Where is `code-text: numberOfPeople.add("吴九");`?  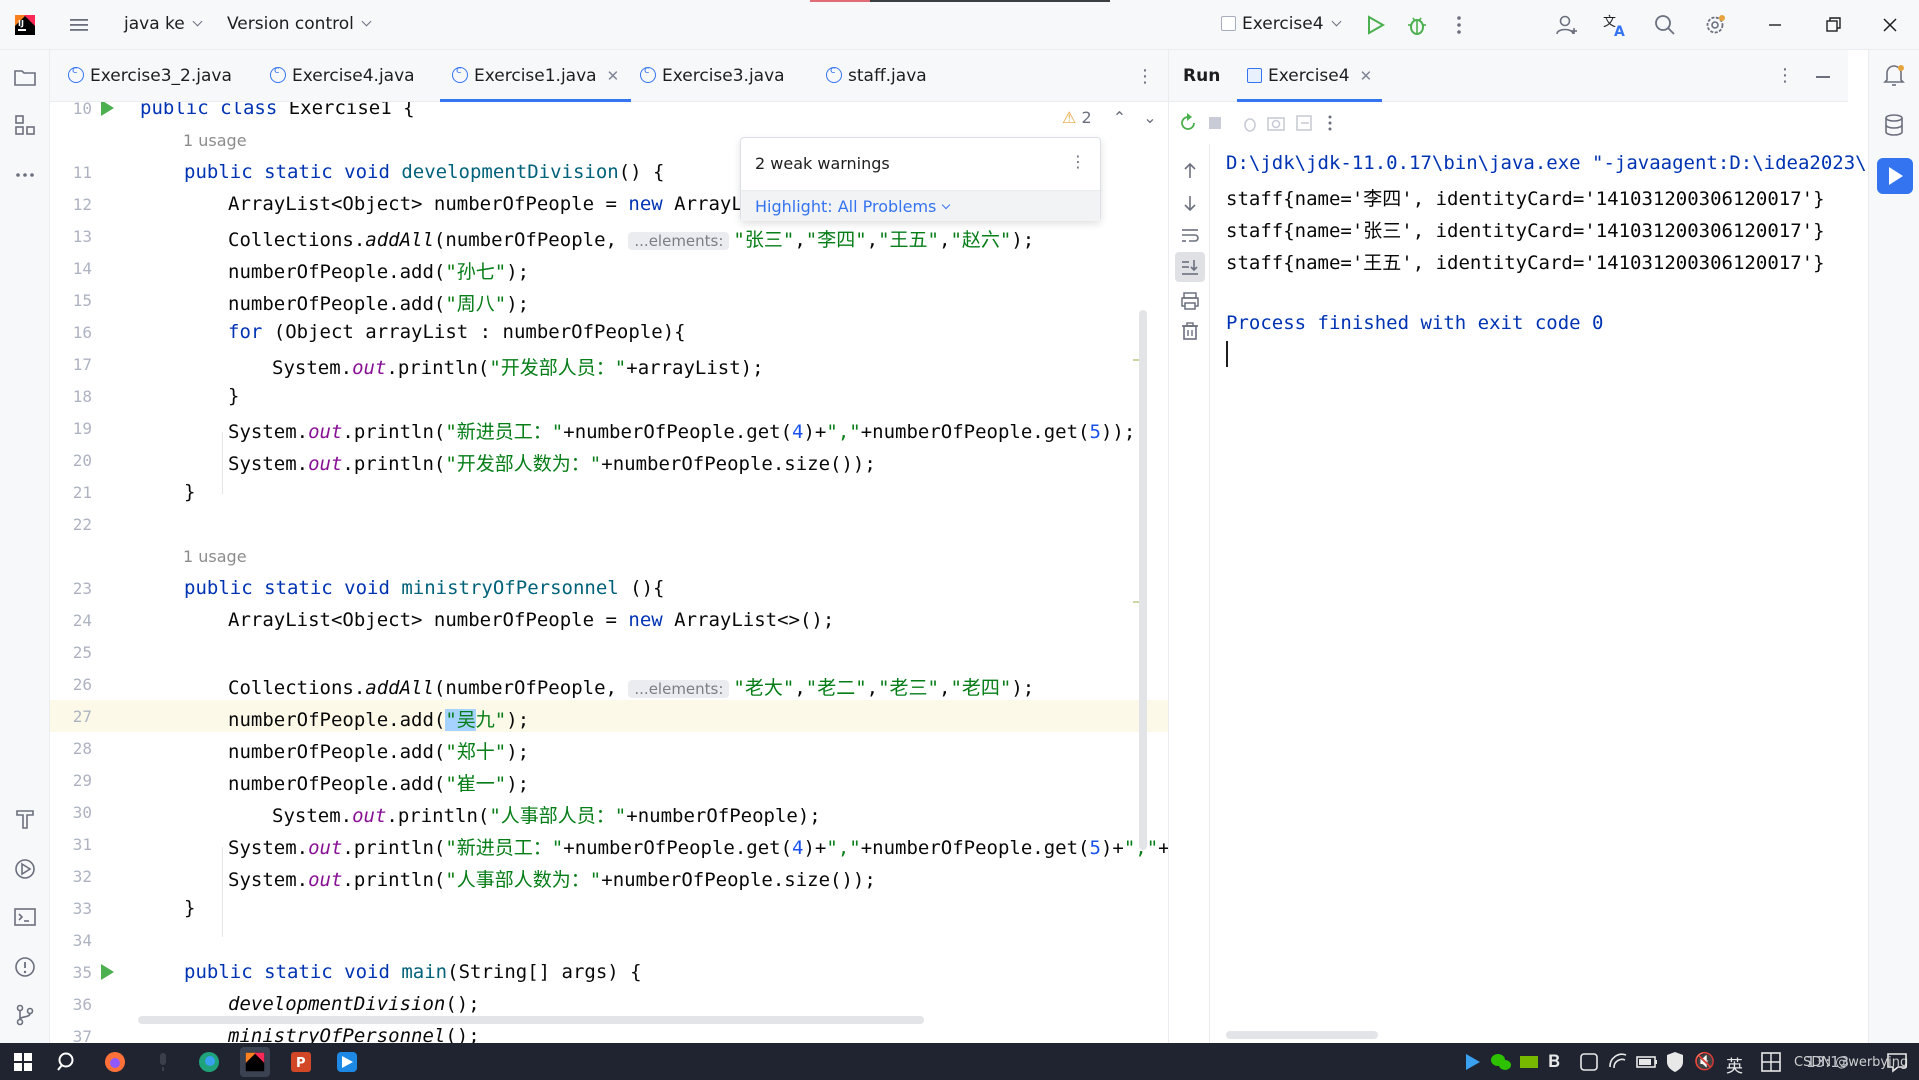 code-text: numberOfPeople.add("吴九"); is located at coordinates (379, 720).